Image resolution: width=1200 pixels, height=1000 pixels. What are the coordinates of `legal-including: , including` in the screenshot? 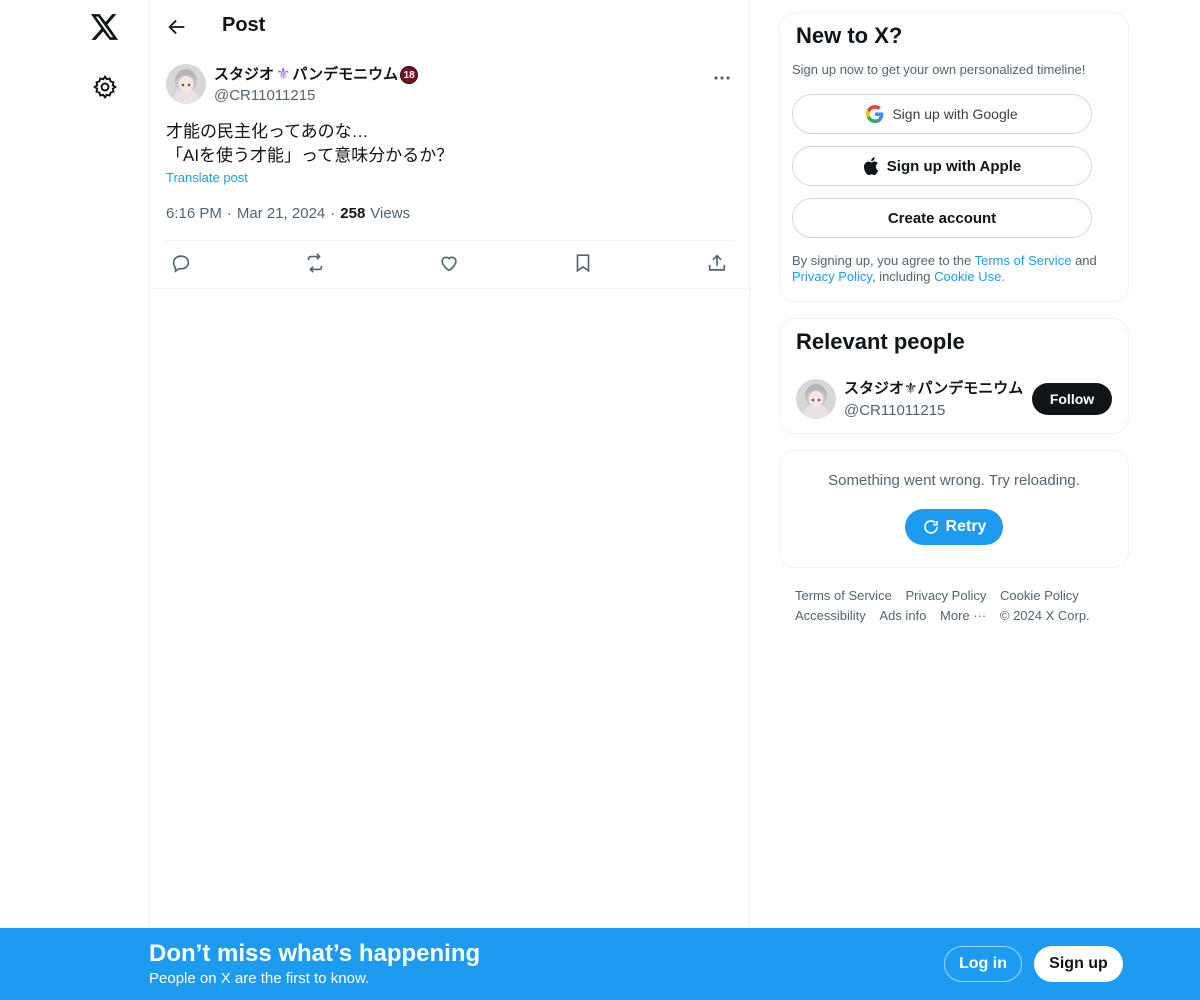 It's located at (901, 276).